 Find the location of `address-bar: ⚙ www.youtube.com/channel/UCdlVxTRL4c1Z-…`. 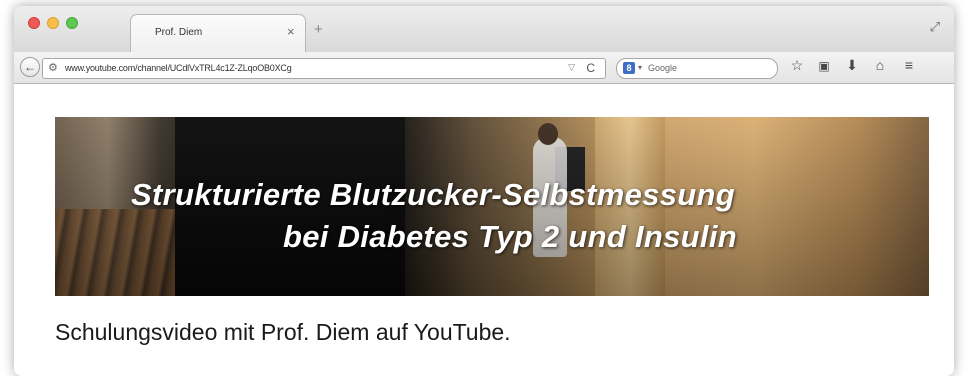

address-bar: ⚙ www.youtube.com/channel/UCdlVxTRL4c1Z-… is located at coordinates (324, 68).